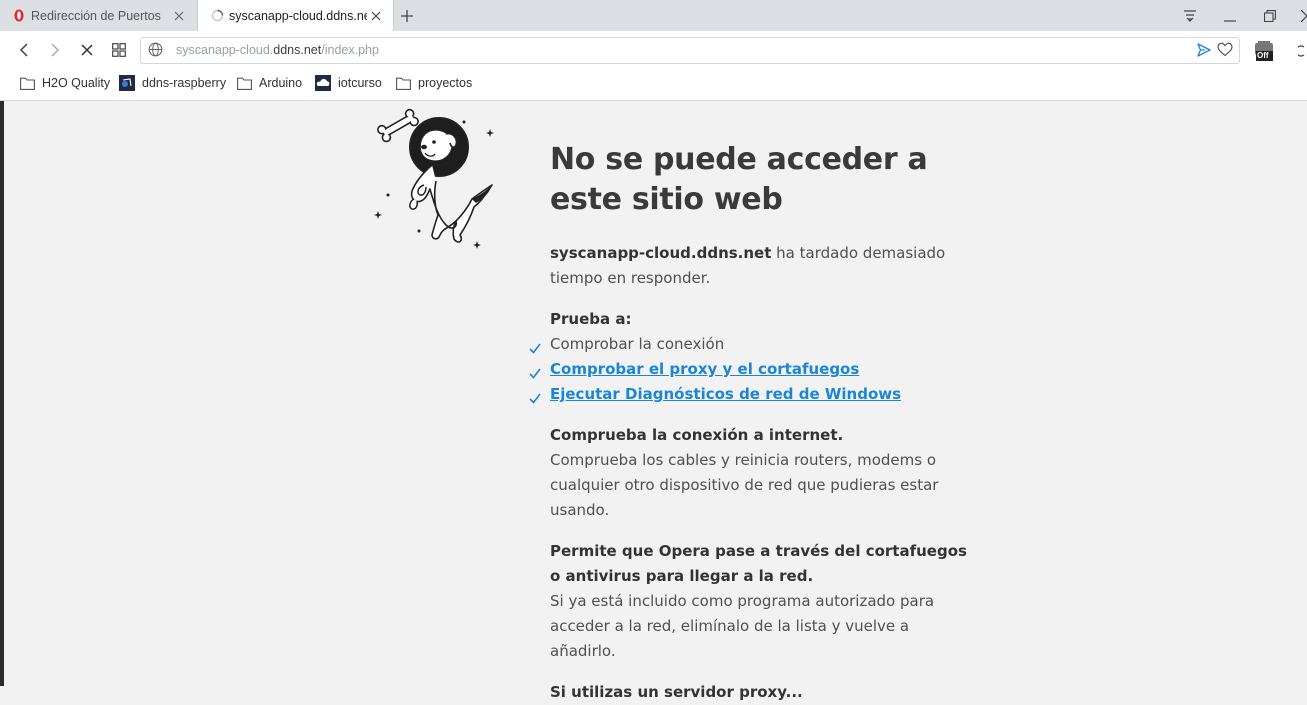 The image size is (1307, 705). I want to click on url-domain: ddns.net, so click(297, 50).